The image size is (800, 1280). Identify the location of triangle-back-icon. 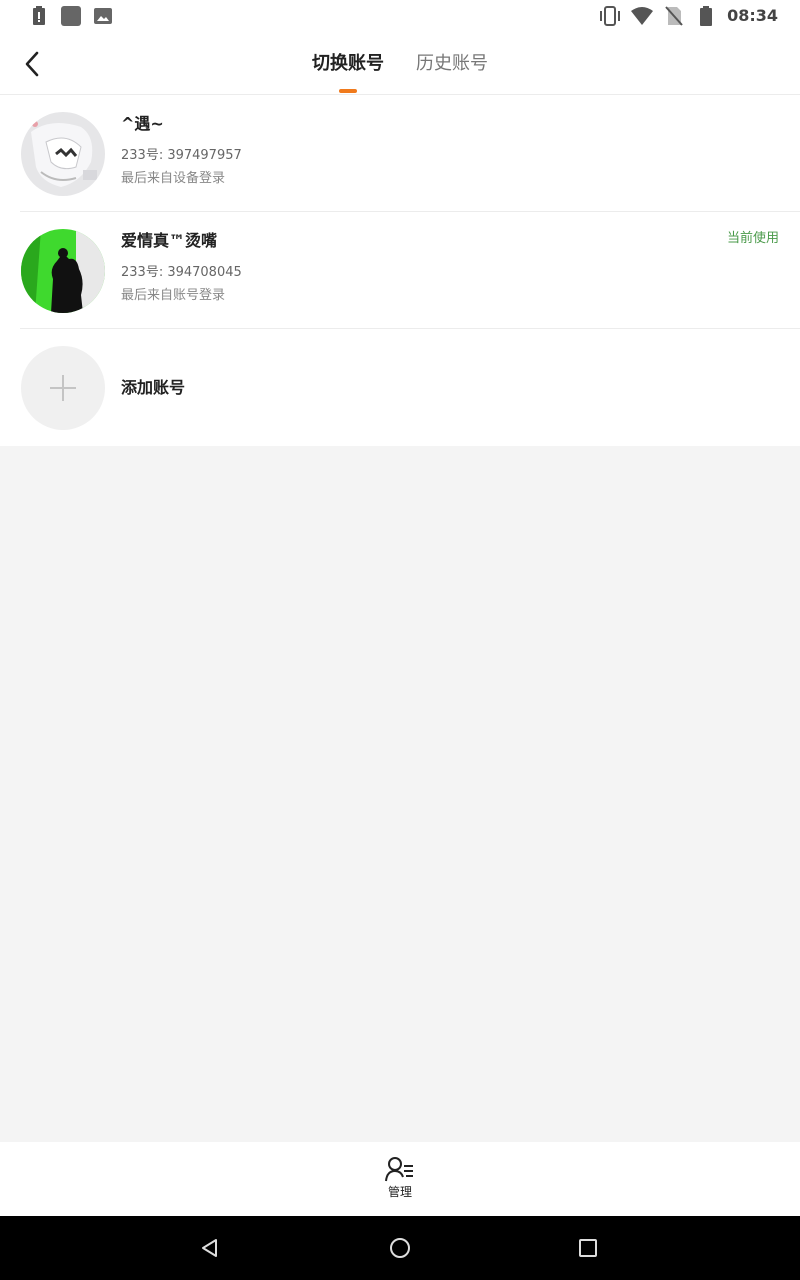
(209, 1248).